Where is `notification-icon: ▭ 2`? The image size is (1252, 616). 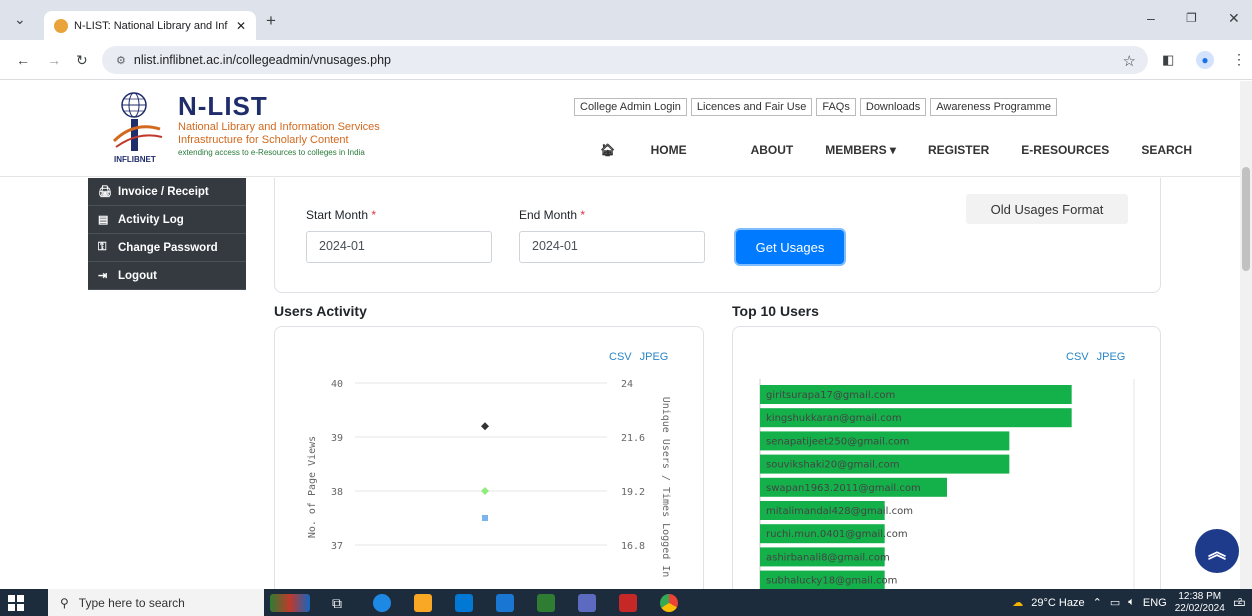
notification-icon: ▭ 2 is located at coordinates (1239, 602).